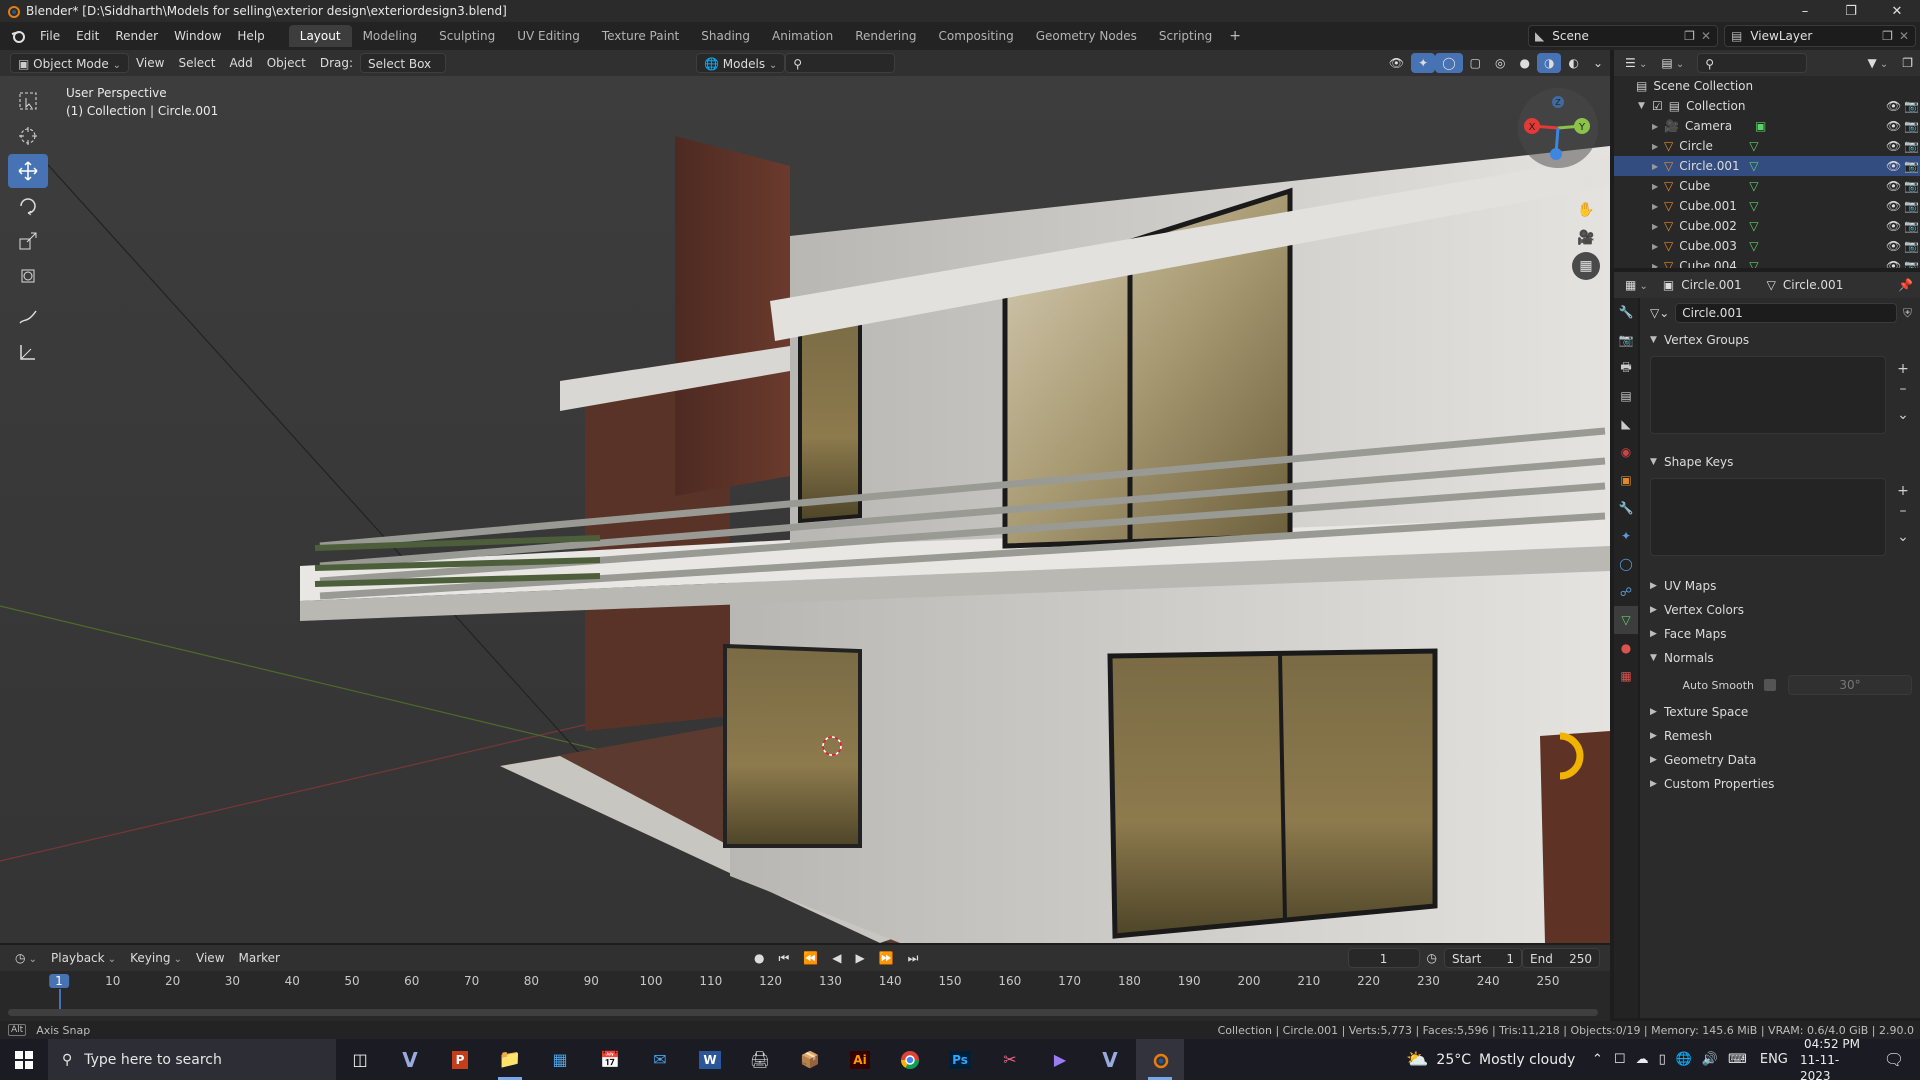 The image size is (1920, 1080). I want to click on shading-options-icon: ⌄, so click(1598, 63).